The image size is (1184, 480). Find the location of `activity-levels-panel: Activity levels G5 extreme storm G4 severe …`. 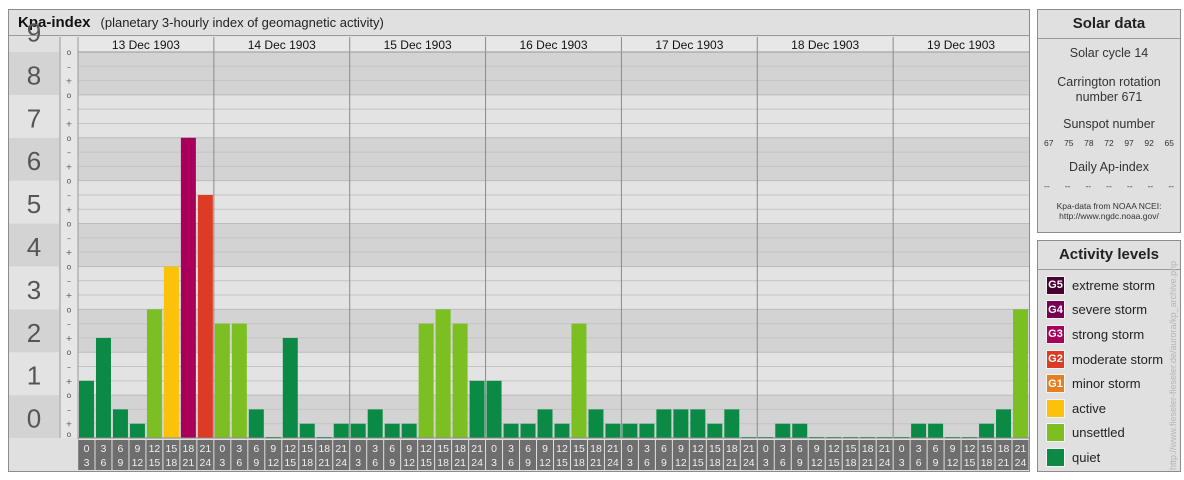

activity-levels-panel: Activity levels G5 extreme storm G4 severe … is located at coordinates (1109, 356).